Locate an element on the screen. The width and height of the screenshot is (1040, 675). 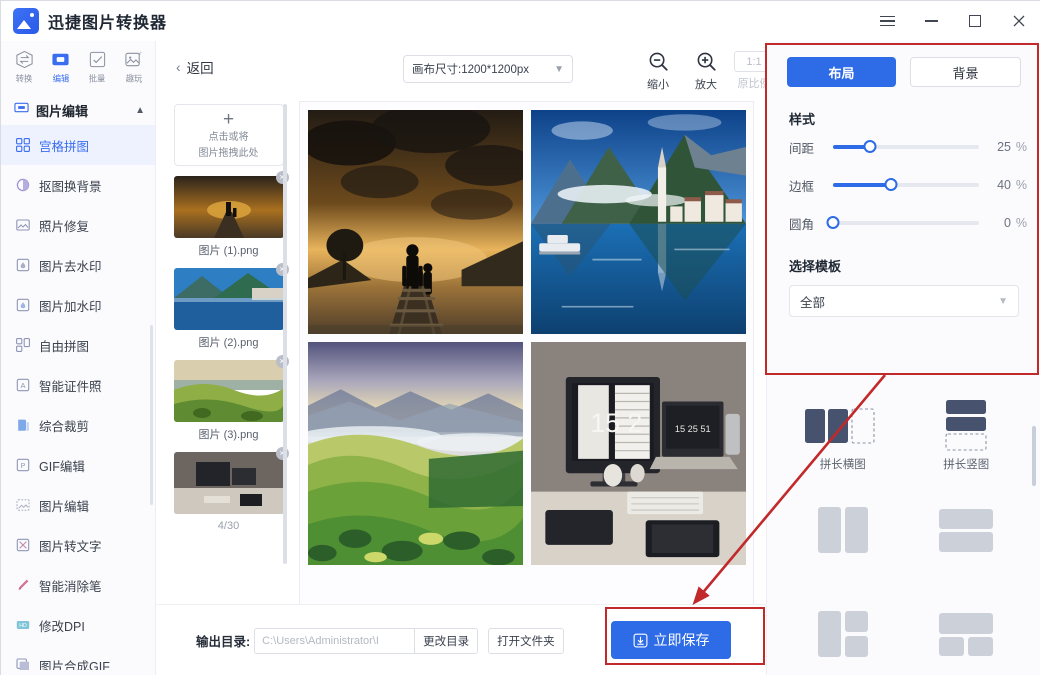
add-watermark-icon is located at coordinates (22, 305).